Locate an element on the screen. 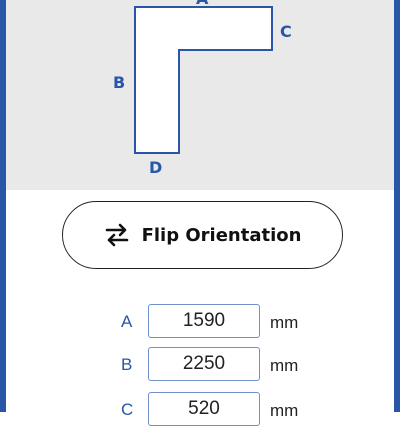 The height and width of the screenshot is (428, 400). dimension-b-input is located at coordinates (204, 364).